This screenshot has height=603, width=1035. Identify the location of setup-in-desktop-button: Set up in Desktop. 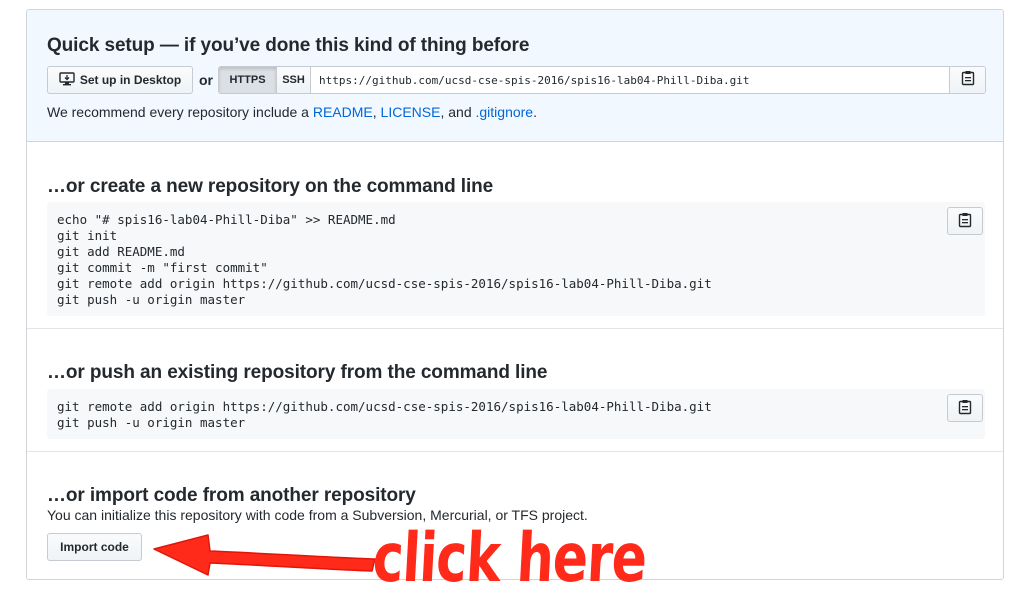
(120, 80).